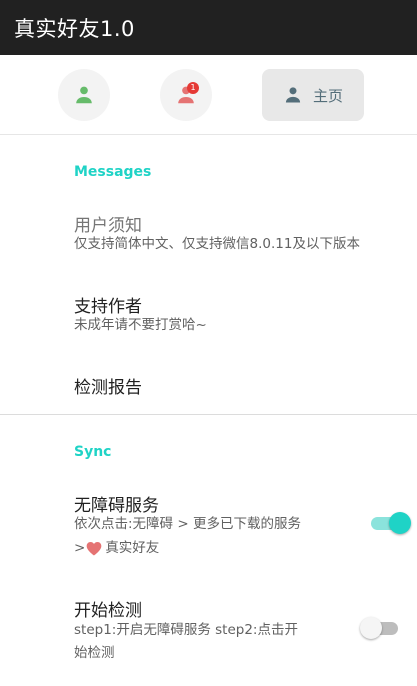  What do you see at coordinates (74, 28) in the screenshot?
I see `app-title: 真实好友1.0` at bounding box center [74, 28].